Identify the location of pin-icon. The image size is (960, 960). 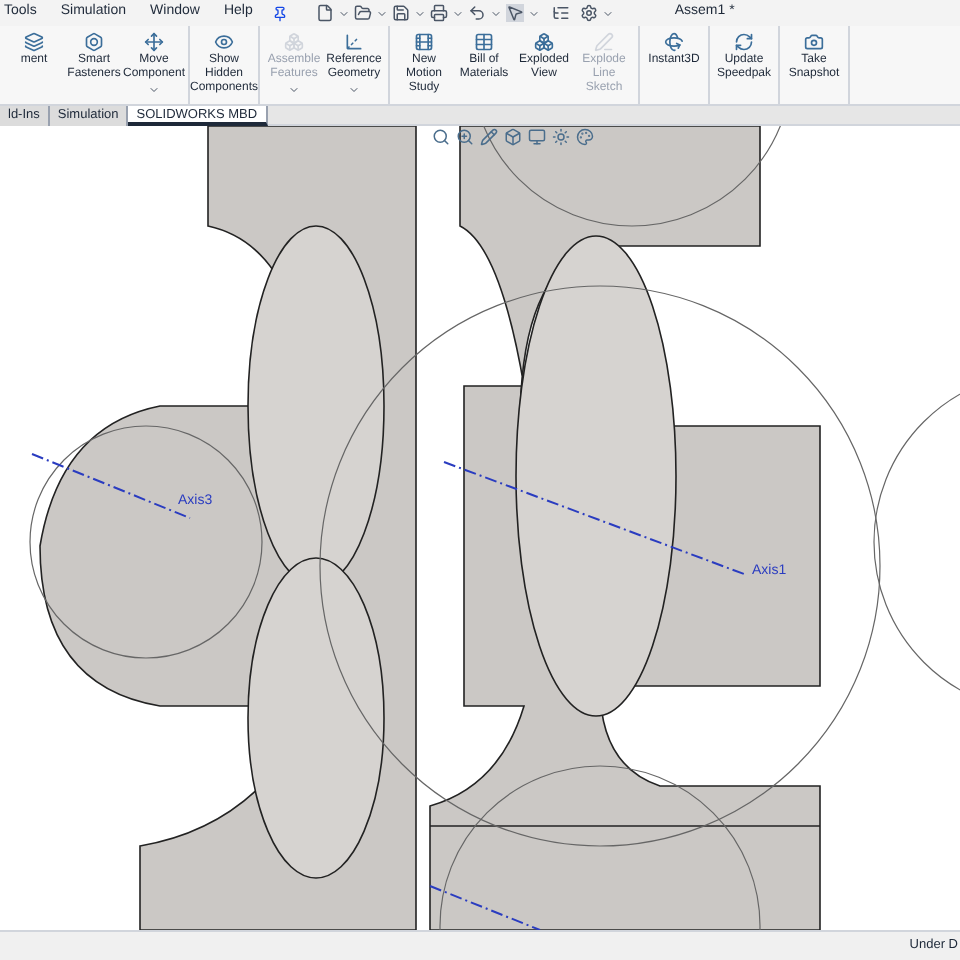
(280, 13).